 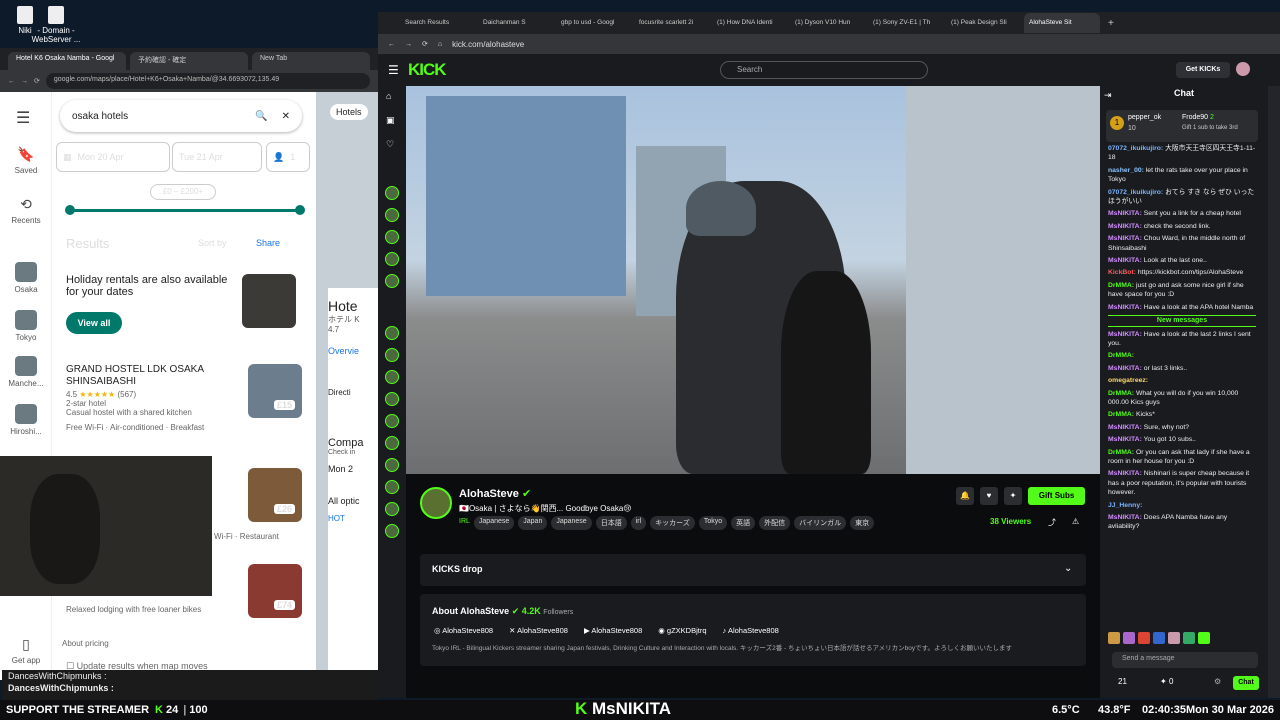 What do you see at coordinates (594, 23) in the screenshot?
I see `tab-gbp: gbp to usd - Googl` at bounding box center [594, 23].